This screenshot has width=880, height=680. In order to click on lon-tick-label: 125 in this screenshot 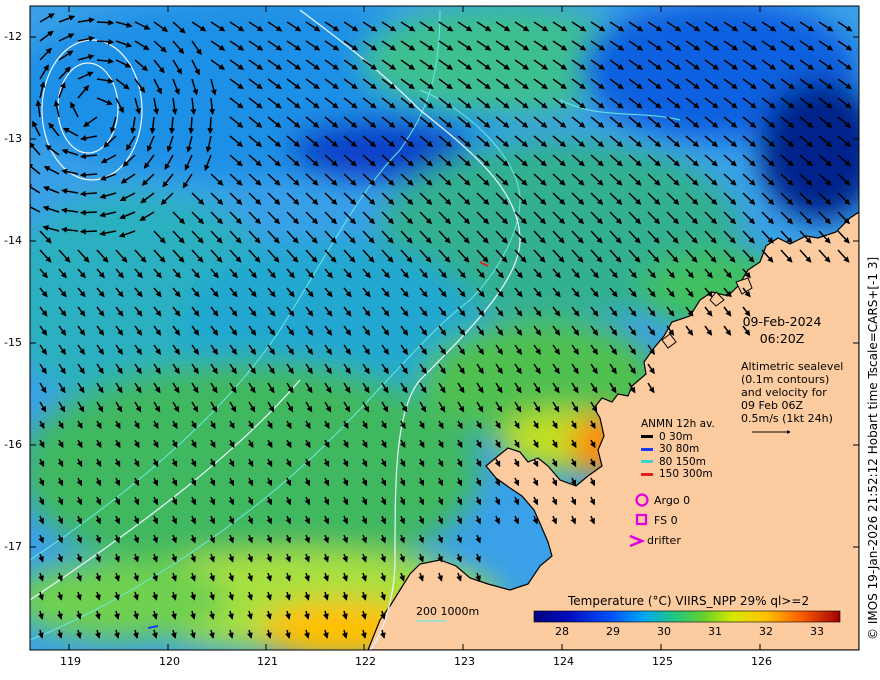, I will do `click(662, 661)`.